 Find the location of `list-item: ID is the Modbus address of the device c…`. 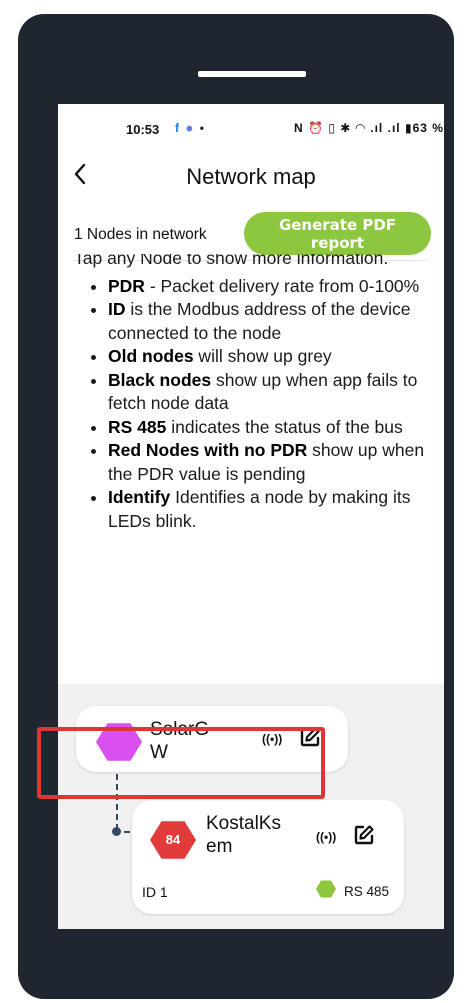

list-item: ID is the Modbus address of the device c… is located at coordinates (271, 321).